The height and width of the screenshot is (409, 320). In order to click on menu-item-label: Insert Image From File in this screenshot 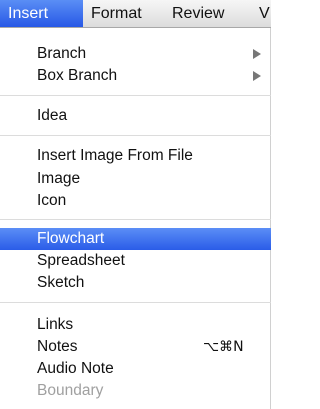, I will do `click(115, 155)`.